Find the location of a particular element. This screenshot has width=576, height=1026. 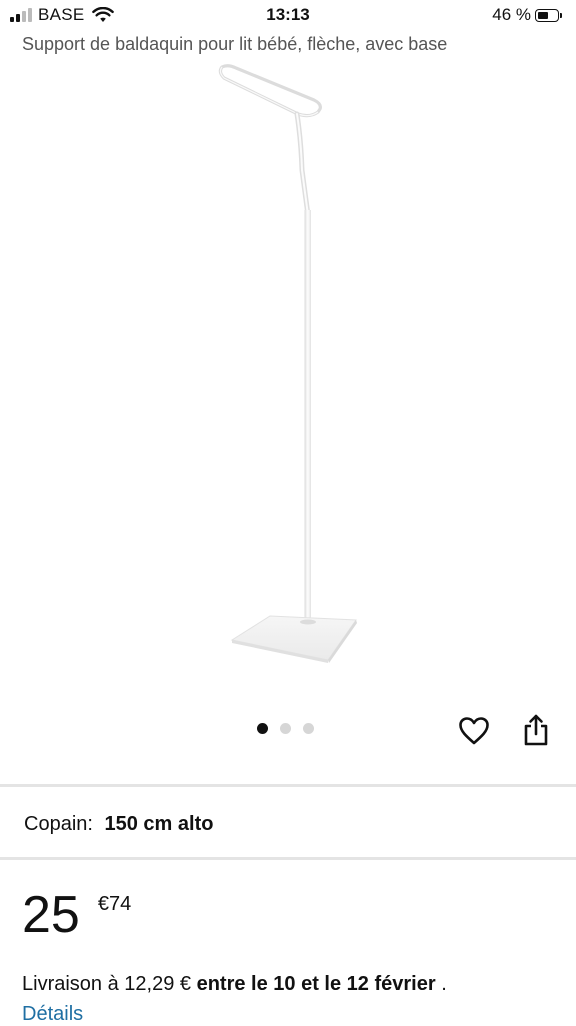

share-button is located at coordinates (536, 730).